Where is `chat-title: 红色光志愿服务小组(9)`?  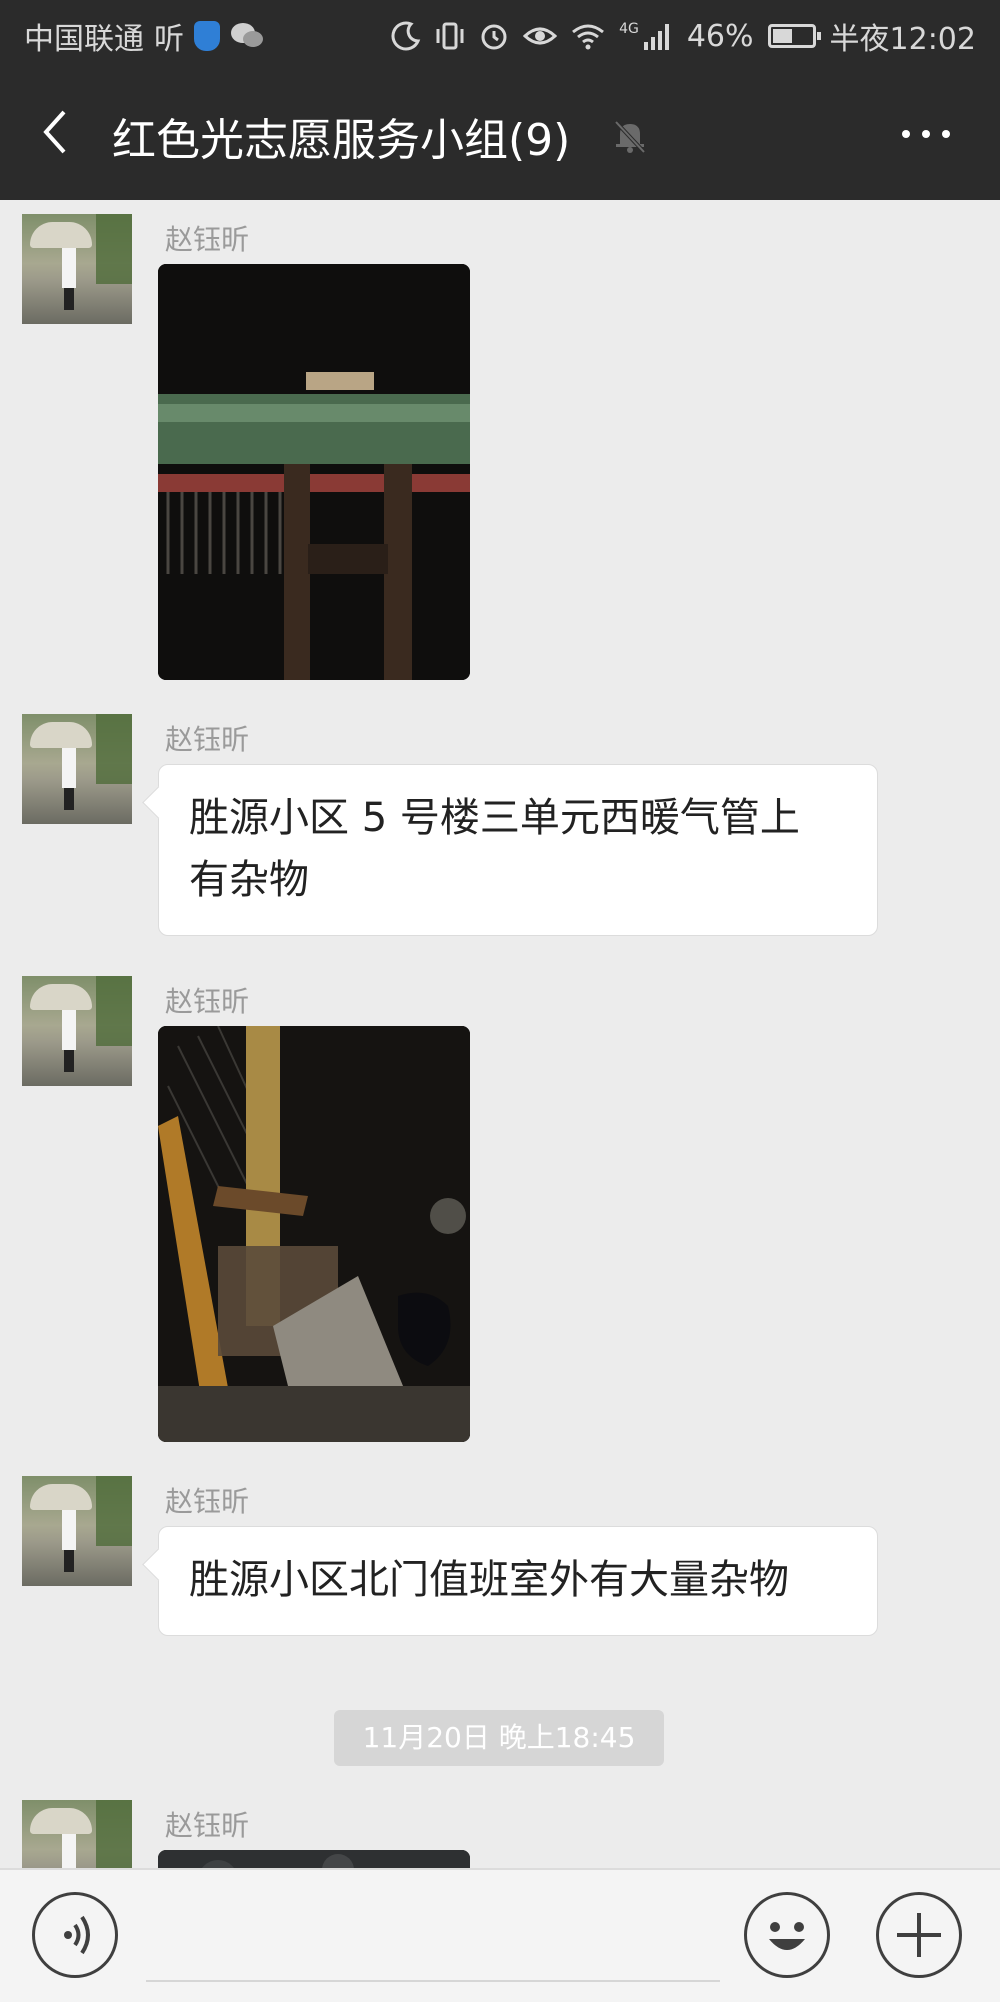
chat-title: 红色光志愿服务小组(9) is located at coordinates (341, 136).